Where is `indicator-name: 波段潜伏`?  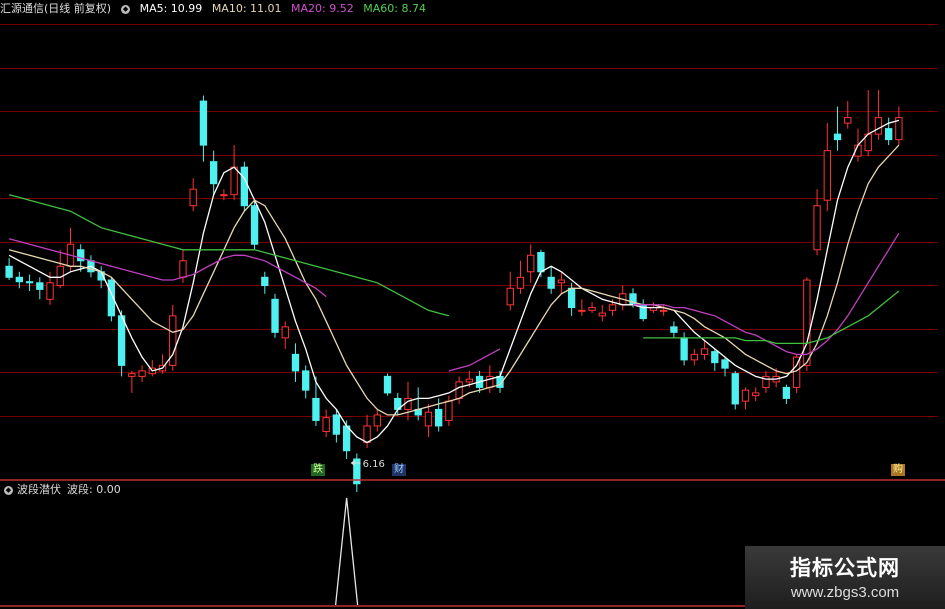 indicator-name: 波段潜伏 is located at coordinates (39, 489).